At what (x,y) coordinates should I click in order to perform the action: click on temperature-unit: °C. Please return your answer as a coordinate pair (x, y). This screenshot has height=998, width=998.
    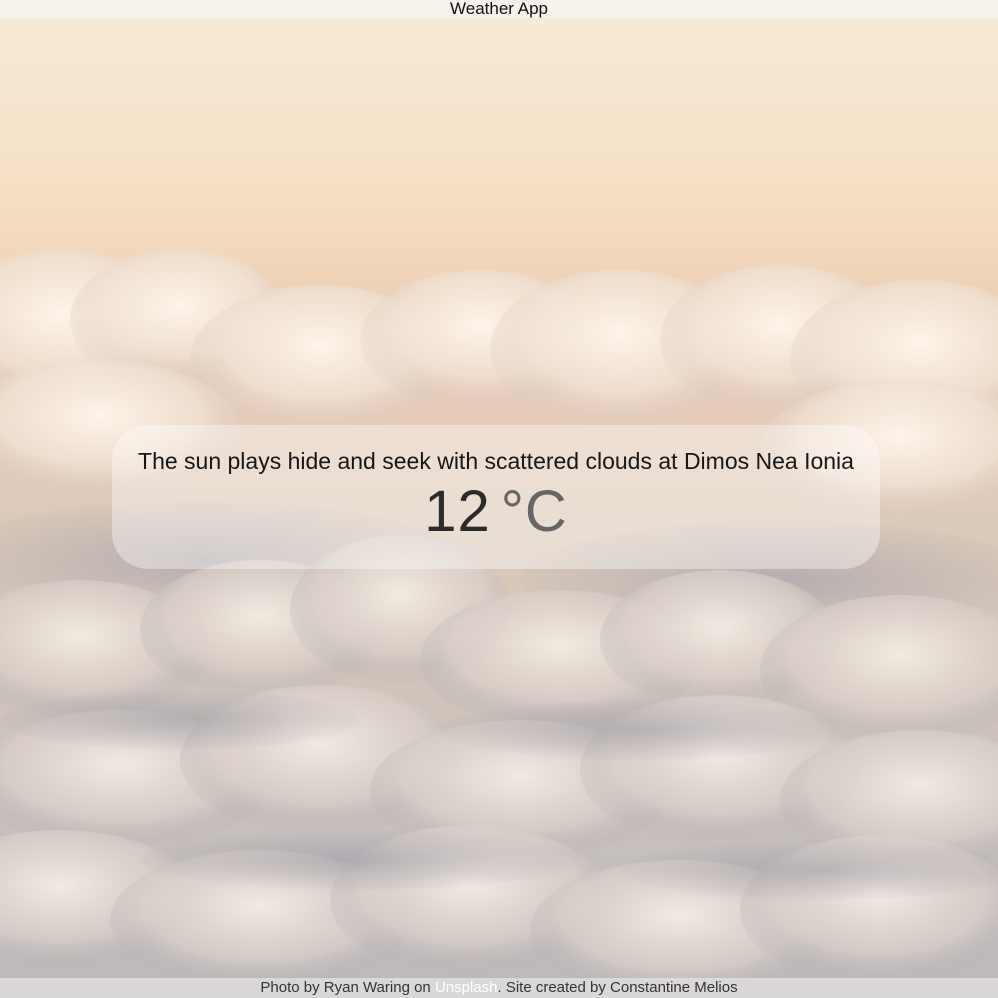
    Looking at the image, I should click on (534, 511).